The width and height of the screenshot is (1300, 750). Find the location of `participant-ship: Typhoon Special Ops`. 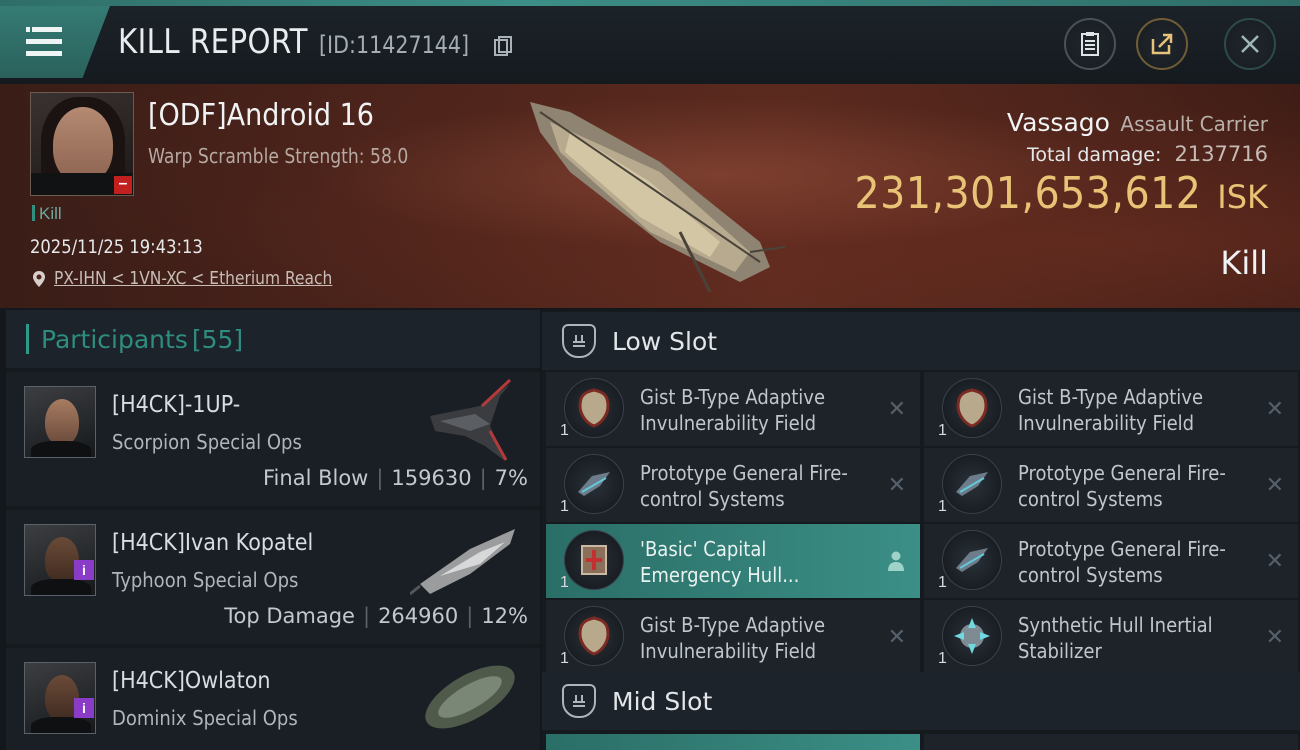

participant-ship: Typhoon Special Ops is located at coordinates (205, 580).